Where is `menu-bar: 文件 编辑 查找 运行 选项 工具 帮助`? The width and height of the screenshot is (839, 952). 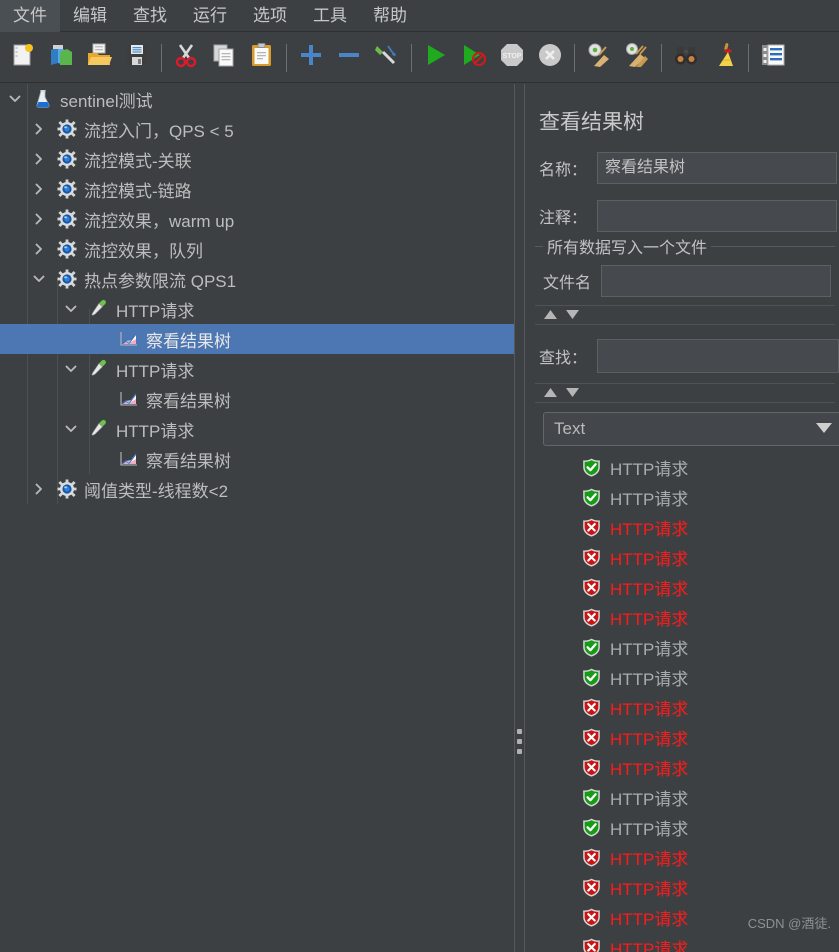
menu-bar: 文件 编辑 查找 运行 选项 工具 帮助 is located at coordinates (419, 16).